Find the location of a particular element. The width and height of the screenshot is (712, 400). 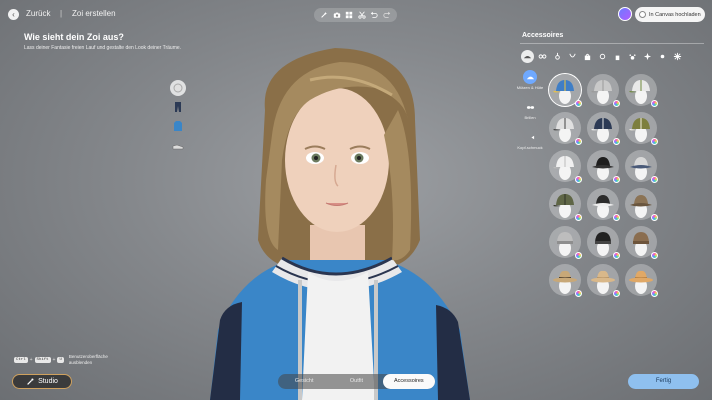

camera-icon is located at coordinates (336, 15).